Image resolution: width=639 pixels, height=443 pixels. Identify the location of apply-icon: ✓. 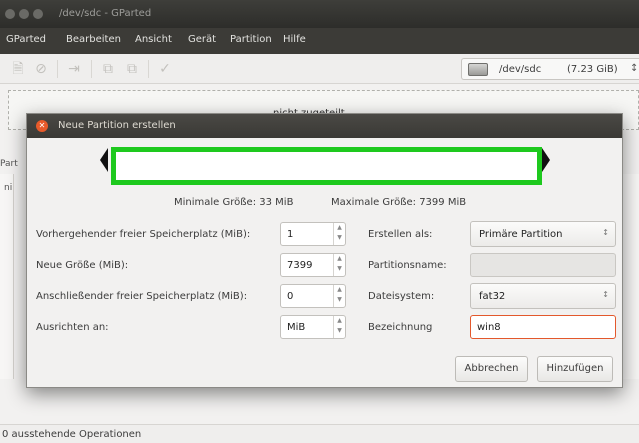
(165, 69).